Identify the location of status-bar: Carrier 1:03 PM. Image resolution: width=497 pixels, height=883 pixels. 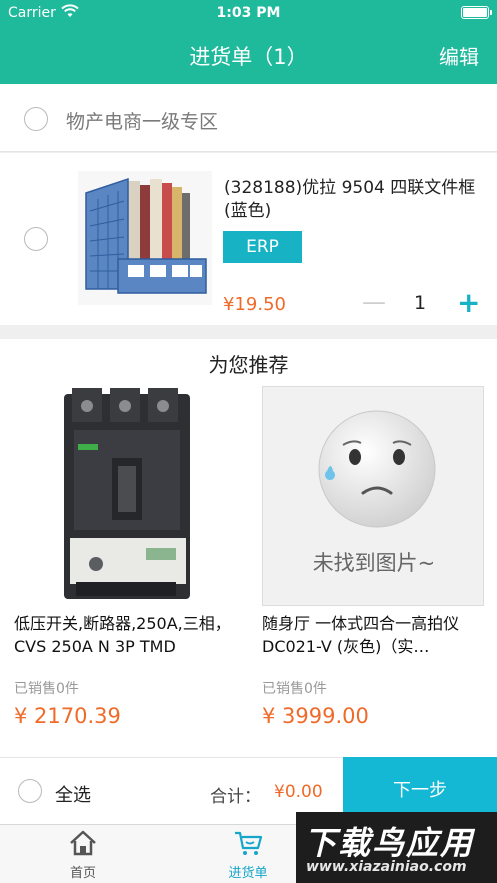
(248, 13).